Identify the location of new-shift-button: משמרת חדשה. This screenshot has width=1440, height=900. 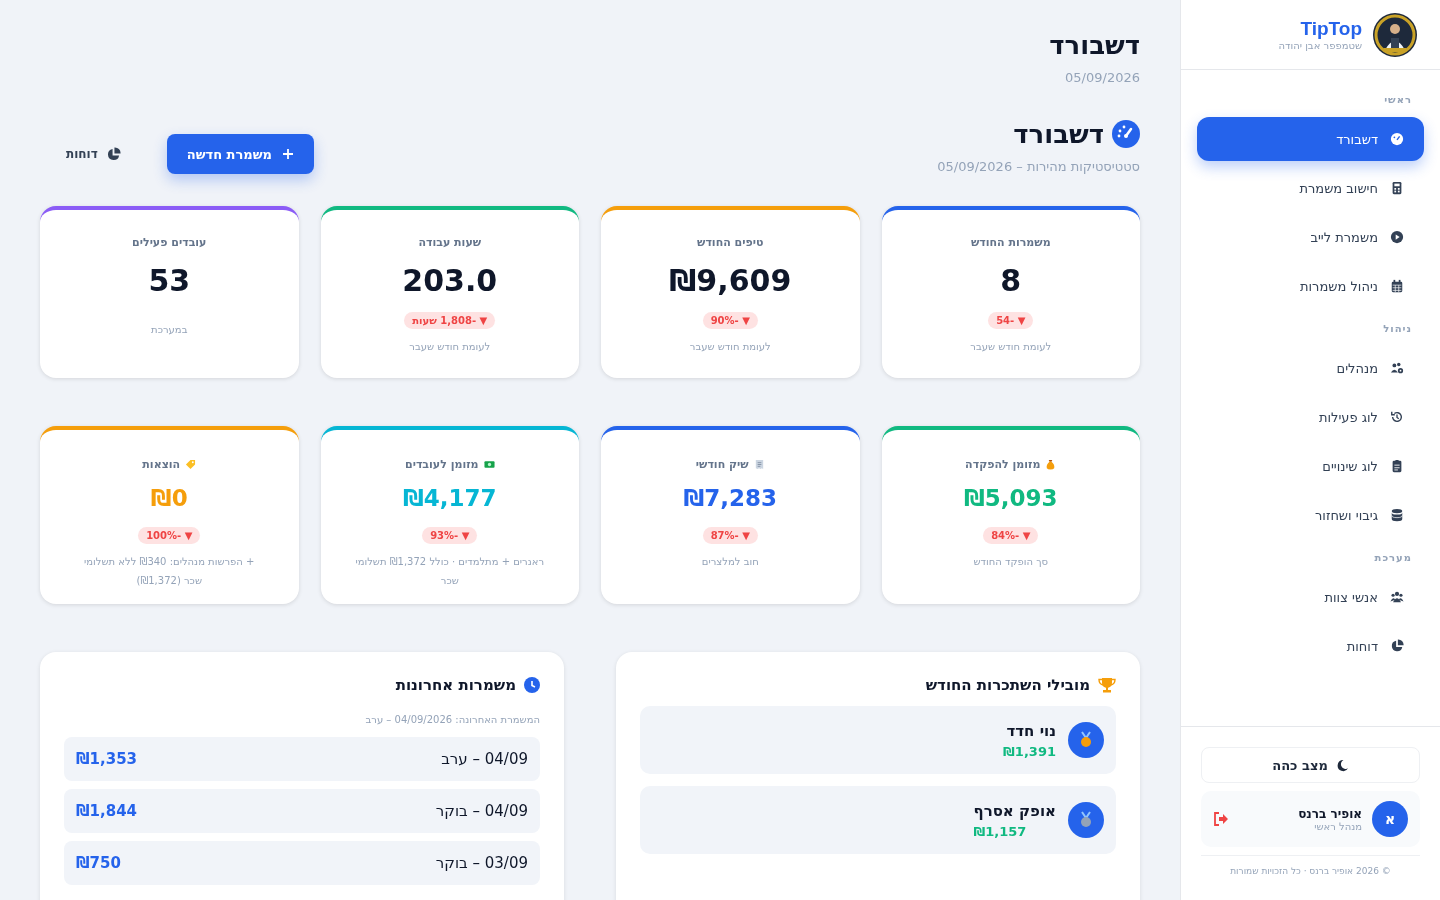
(240, 154).